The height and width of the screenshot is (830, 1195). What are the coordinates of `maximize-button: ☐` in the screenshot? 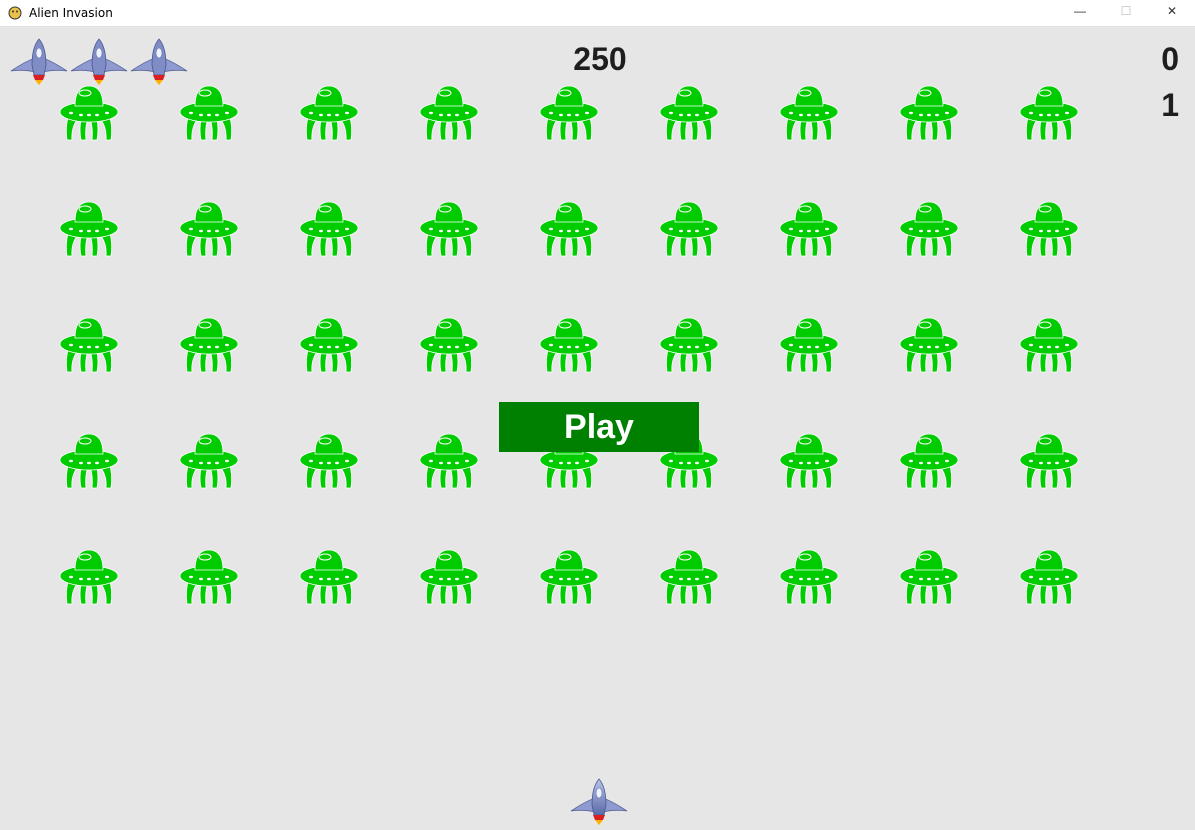 It's located at (1126, 11).